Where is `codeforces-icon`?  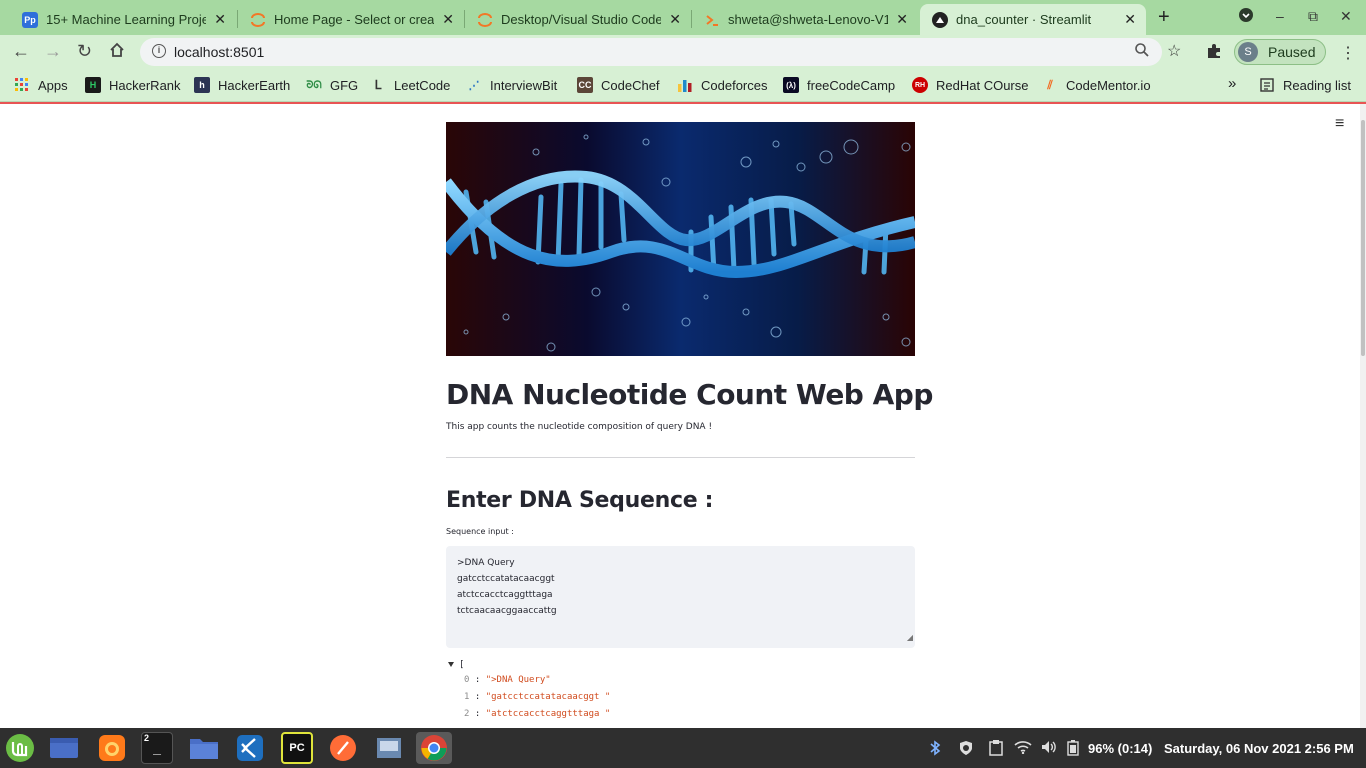
codeforces-icon is located at coordinates (685, 85).